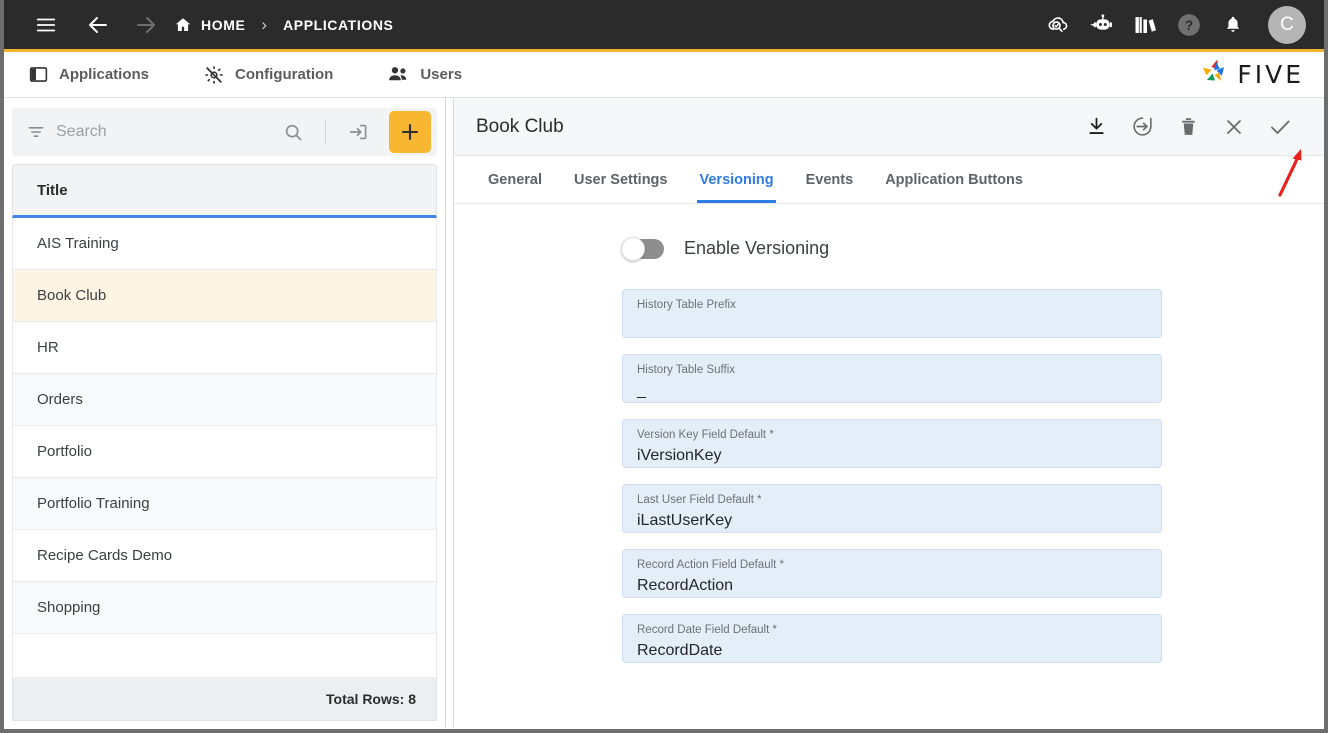 The width and height of the screenshot is (1328, 733). I want to click on nav-tab-applications: Applications, so click(94, 74).